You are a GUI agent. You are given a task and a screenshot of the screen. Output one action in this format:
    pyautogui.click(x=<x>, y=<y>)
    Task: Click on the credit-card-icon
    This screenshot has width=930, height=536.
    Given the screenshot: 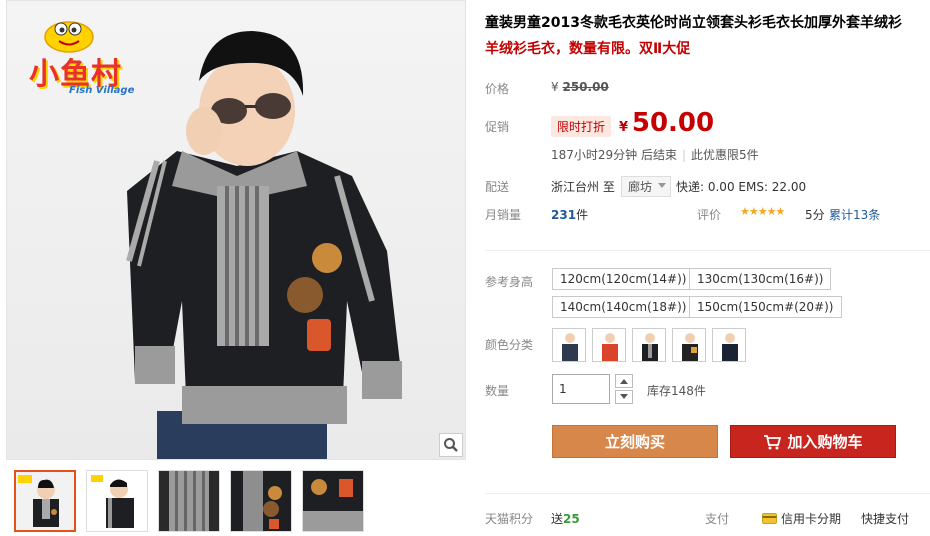 What is the action you would take?
    pyautogui.click(x=769, y=518)
    